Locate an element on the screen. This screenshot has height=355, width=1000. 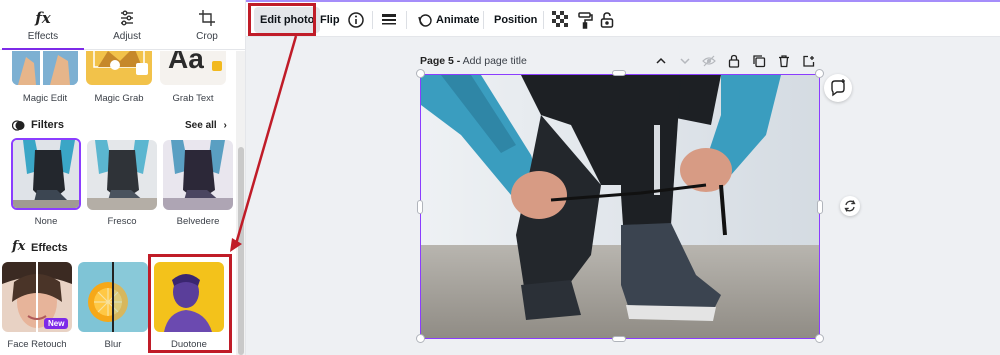
annotation-arrow is located at coordinates (264, 143).